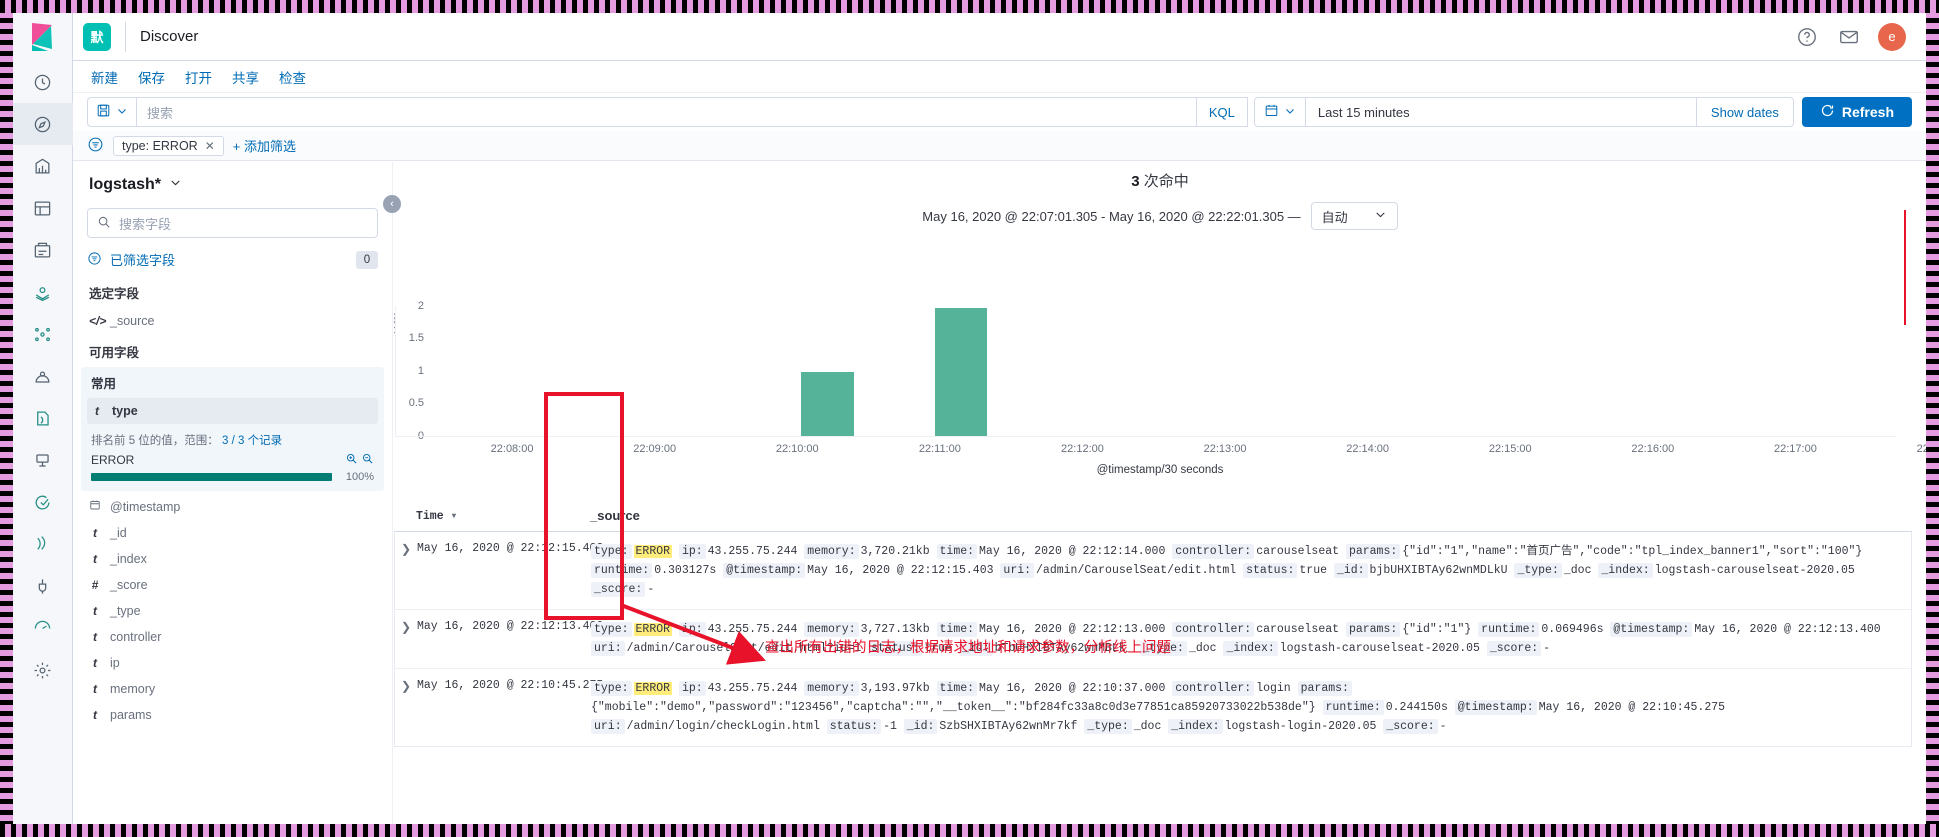 The width and height of the screenshot is (1939, 837). I want to click on field-value-bar, so click(211, 477).